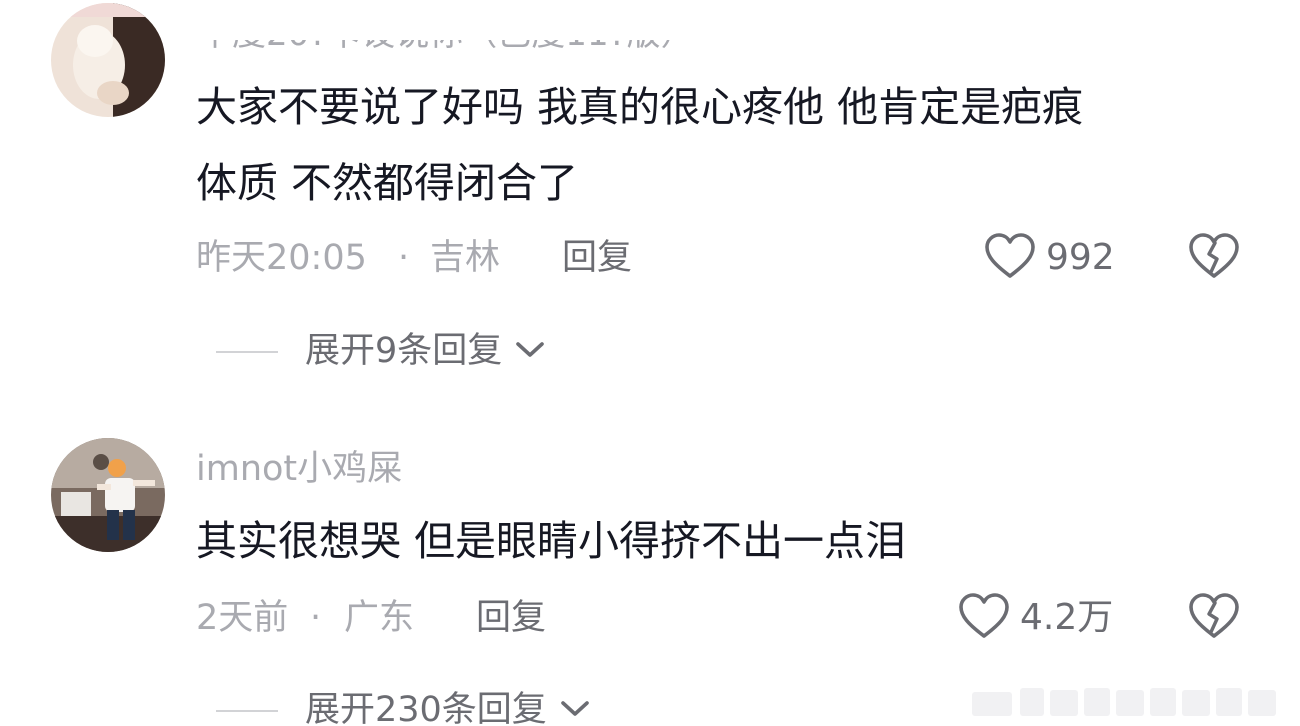 The width and height of the screenshot is (1300, 726). I want to click on comment-time: 2天前, so click(242, 618).